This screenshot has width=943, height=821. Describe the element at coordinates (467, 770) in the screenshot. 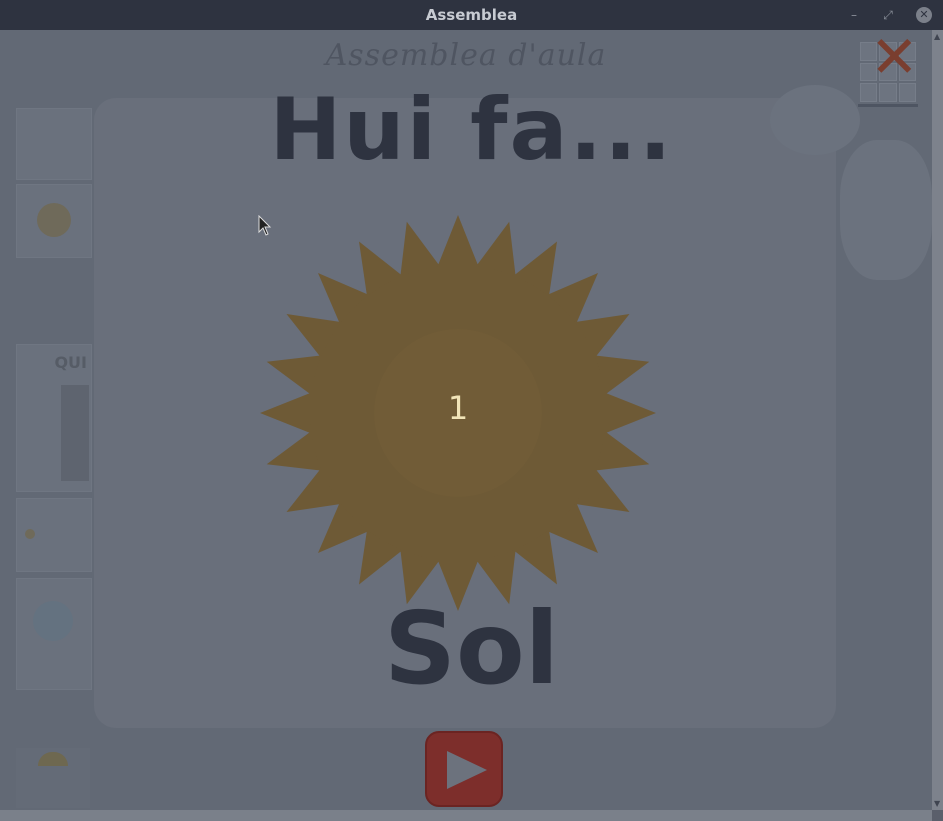

I see `play-icon` at that location.